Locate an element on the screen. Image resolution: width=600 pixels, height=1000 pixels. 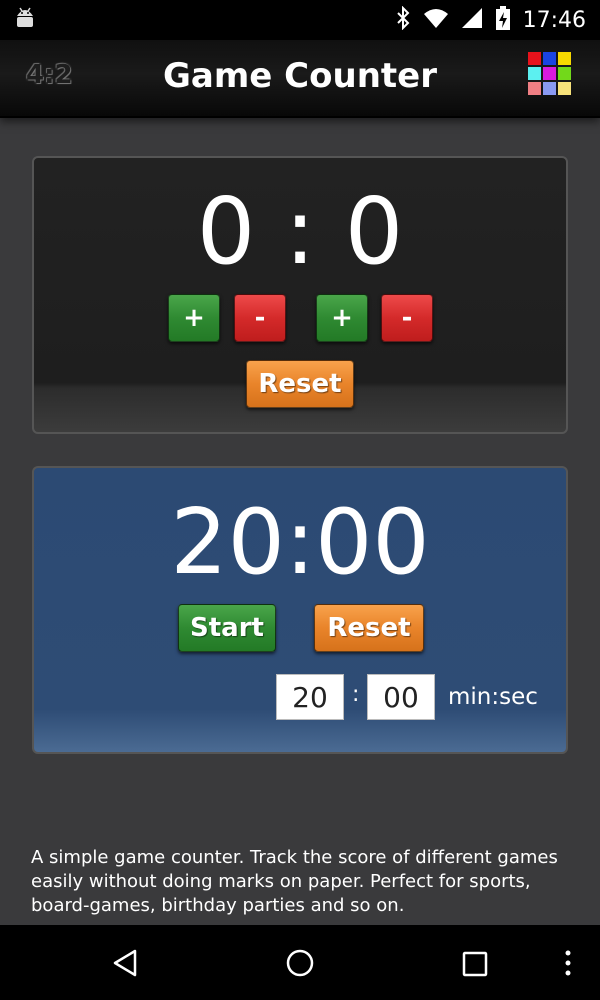
app-bar: 4:2 Game Counter is located at coordinates (300, 79).